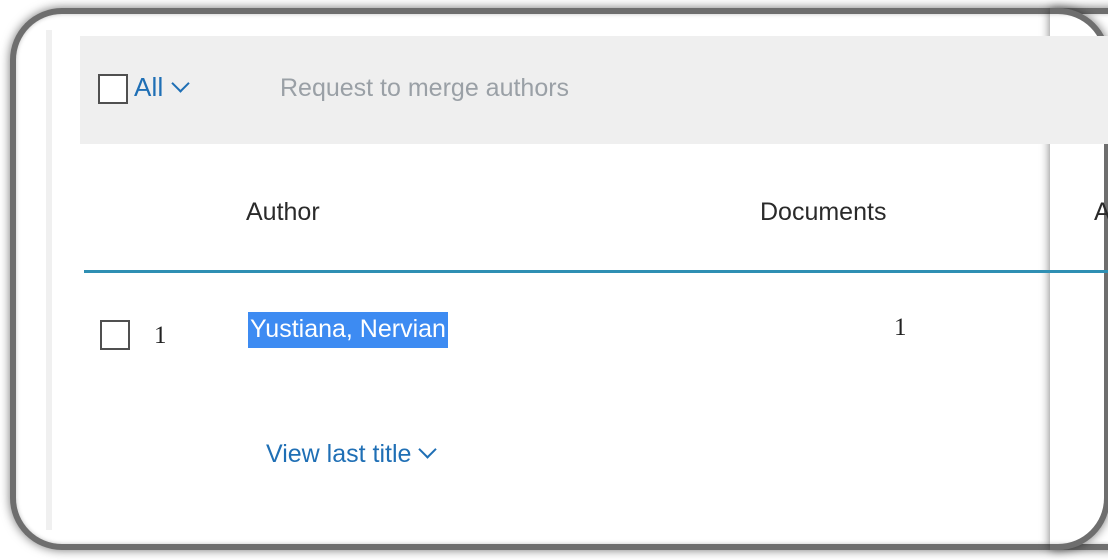 This screenshot has width=1108, height=560. I want to click on table-header-divider, so click(596, 271).